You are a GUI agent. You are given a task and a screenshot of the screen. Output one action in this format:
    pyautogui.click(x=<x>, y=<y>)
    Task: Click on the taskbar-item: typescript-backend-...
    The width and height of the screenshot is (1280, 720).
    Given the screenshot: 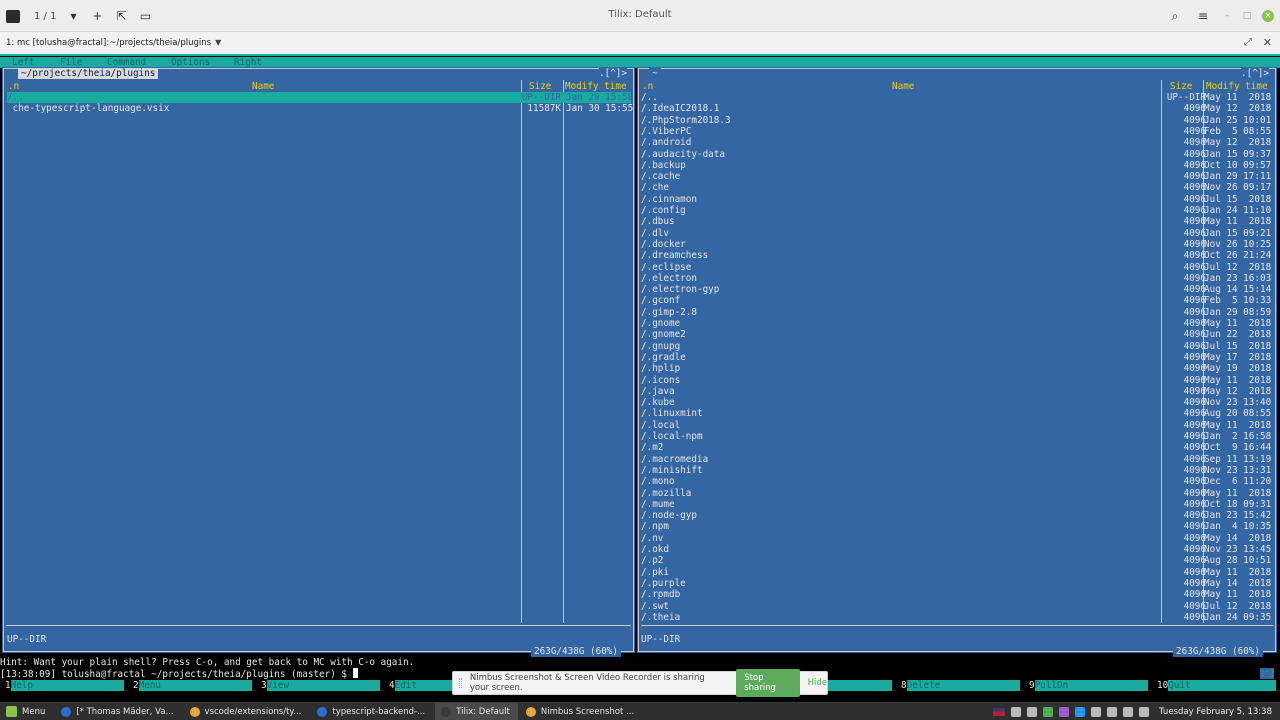 What is the action you would take?
    pyautogui.click(x=372, y=711)
    